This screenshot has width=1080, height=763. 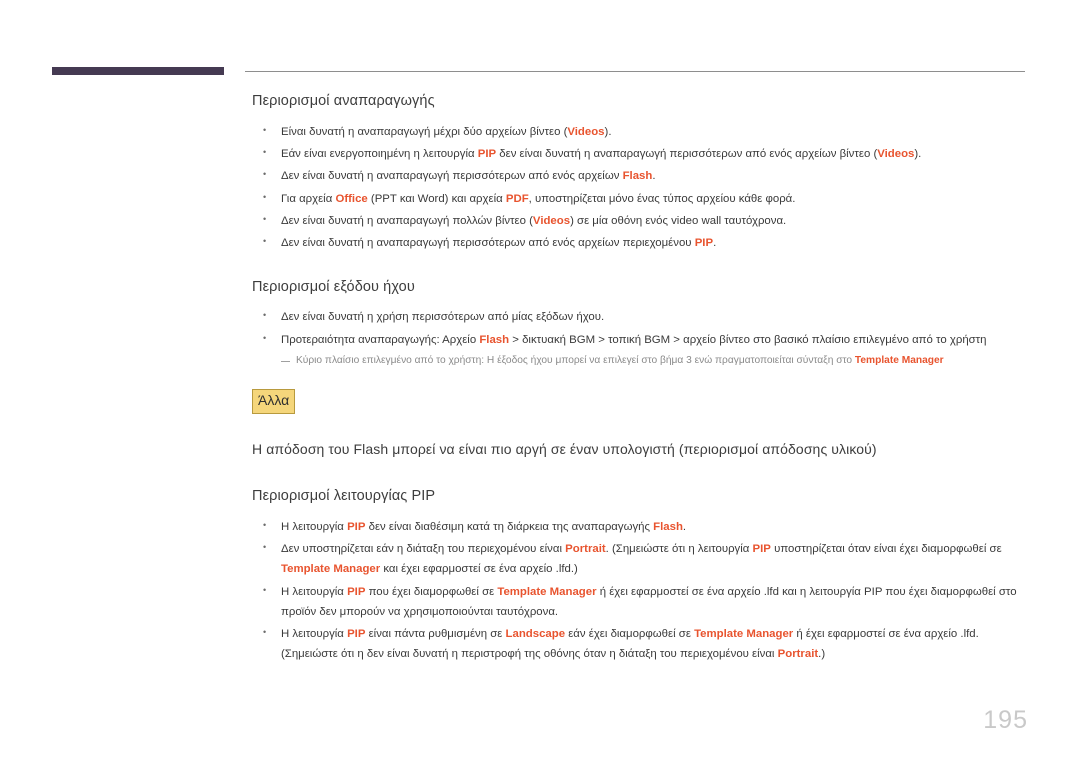 I want to click on text-run: Εάν είναι ενεργοποιημένη η λειτουργία, so click(x=379, y=154).